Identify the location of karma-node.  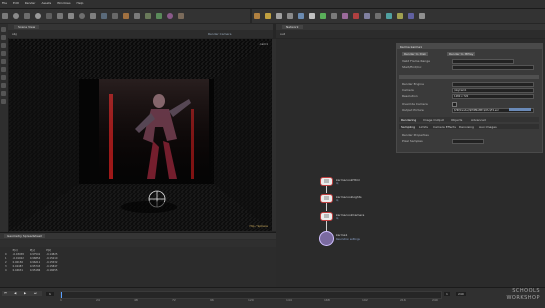
(326, 238).